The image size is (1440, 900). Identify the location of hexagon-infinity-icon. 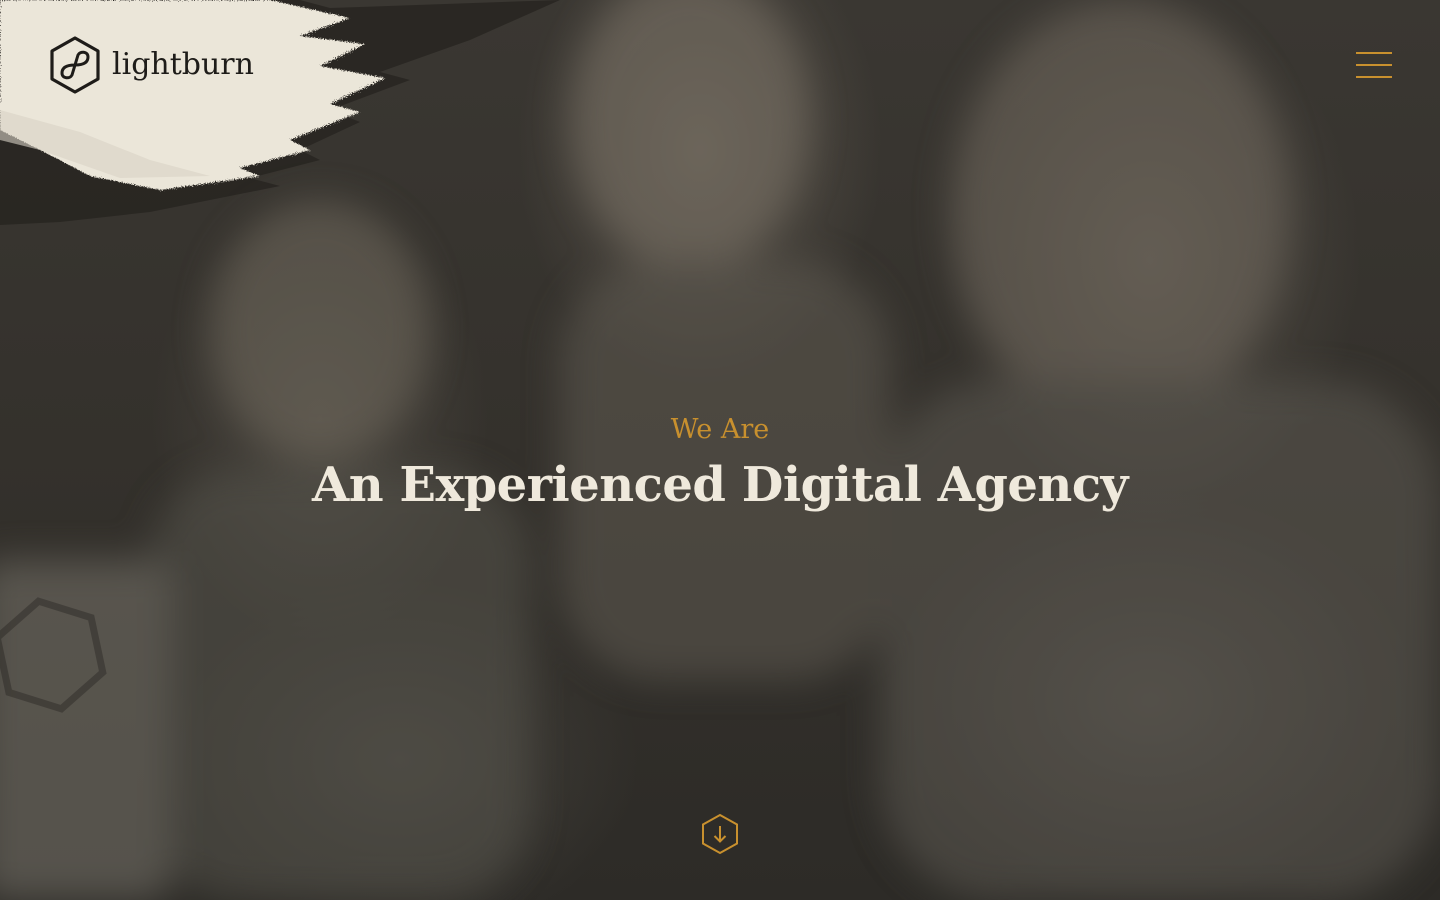
(75, 65).